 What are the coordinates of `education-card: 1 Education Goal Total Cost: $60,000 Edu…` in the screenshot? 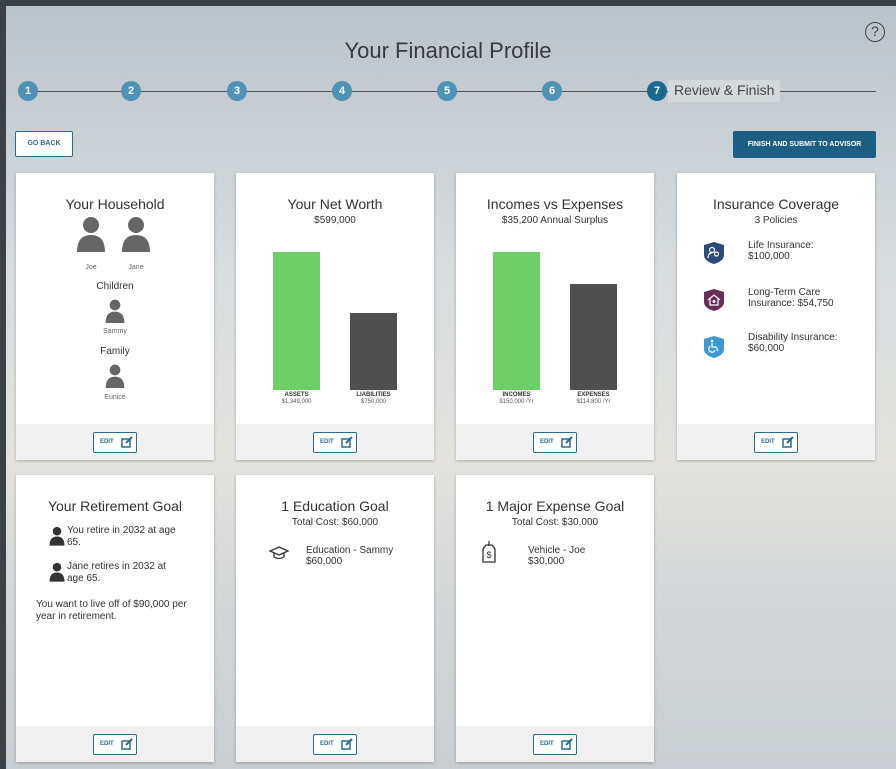 It's located at (335, 618).